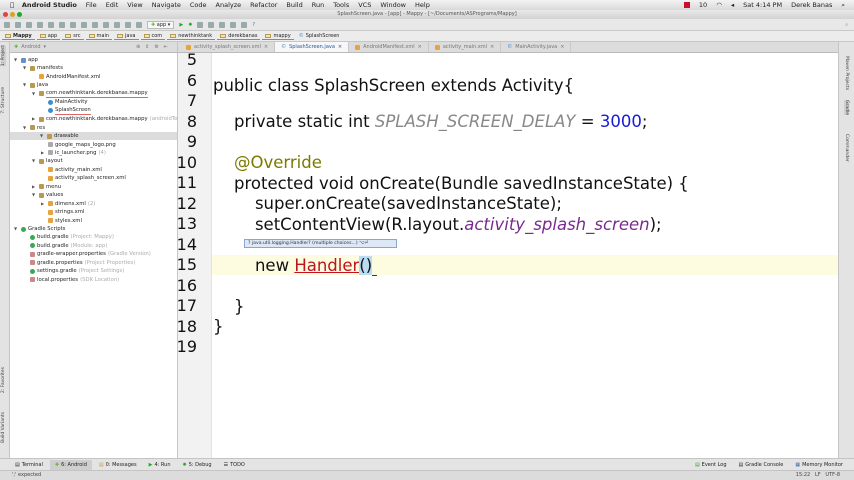 The height and width of the screenshot is (480, 854). What do you see at coordinates (234, 465) in the screenshot?
I see `todo-tool-button: ☰ TODO` at bounding box center [234, 465].